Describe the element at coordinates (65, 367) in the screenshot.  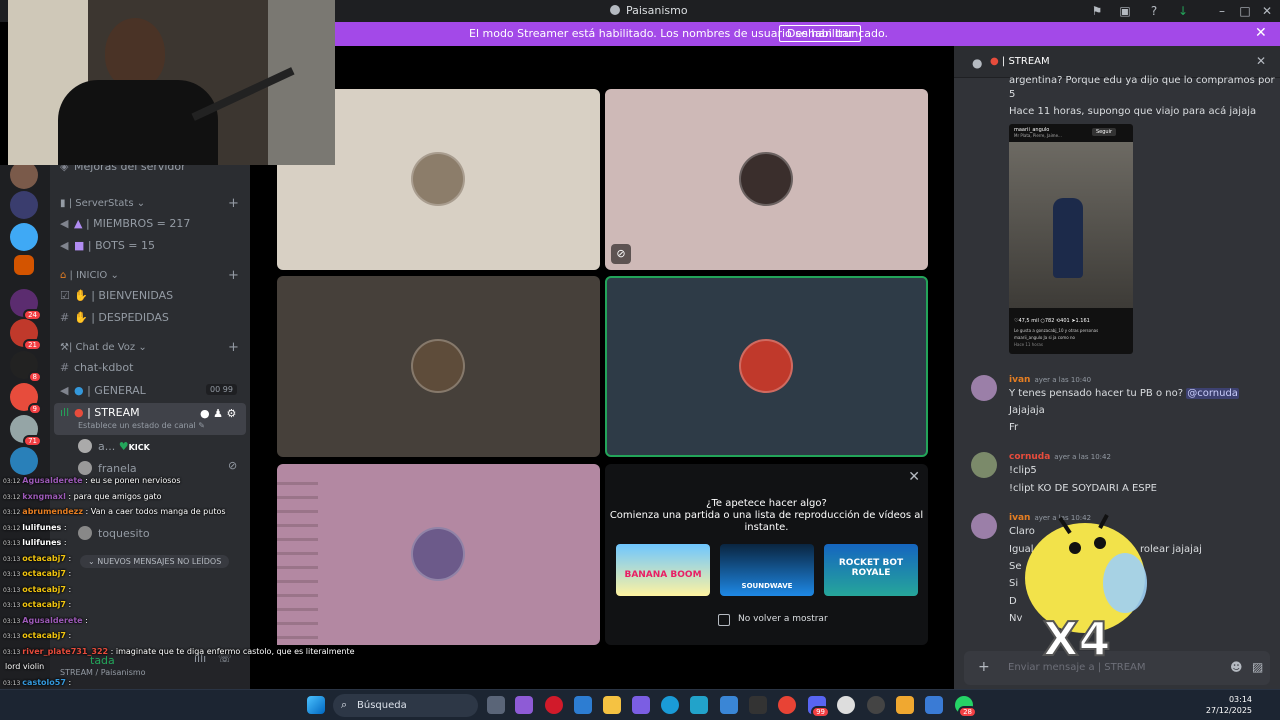
I see `hash-icon: #` at that location.